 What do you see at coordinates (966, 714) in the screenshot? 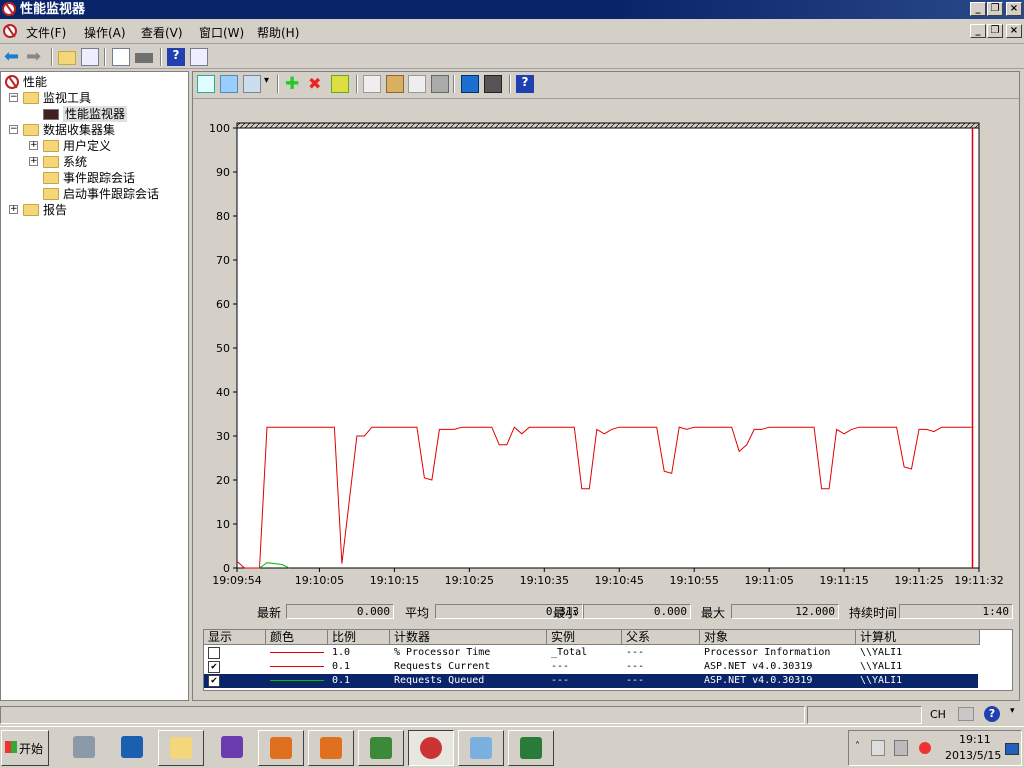
I see `keyboard-icon` at bounding box center [966, 714].